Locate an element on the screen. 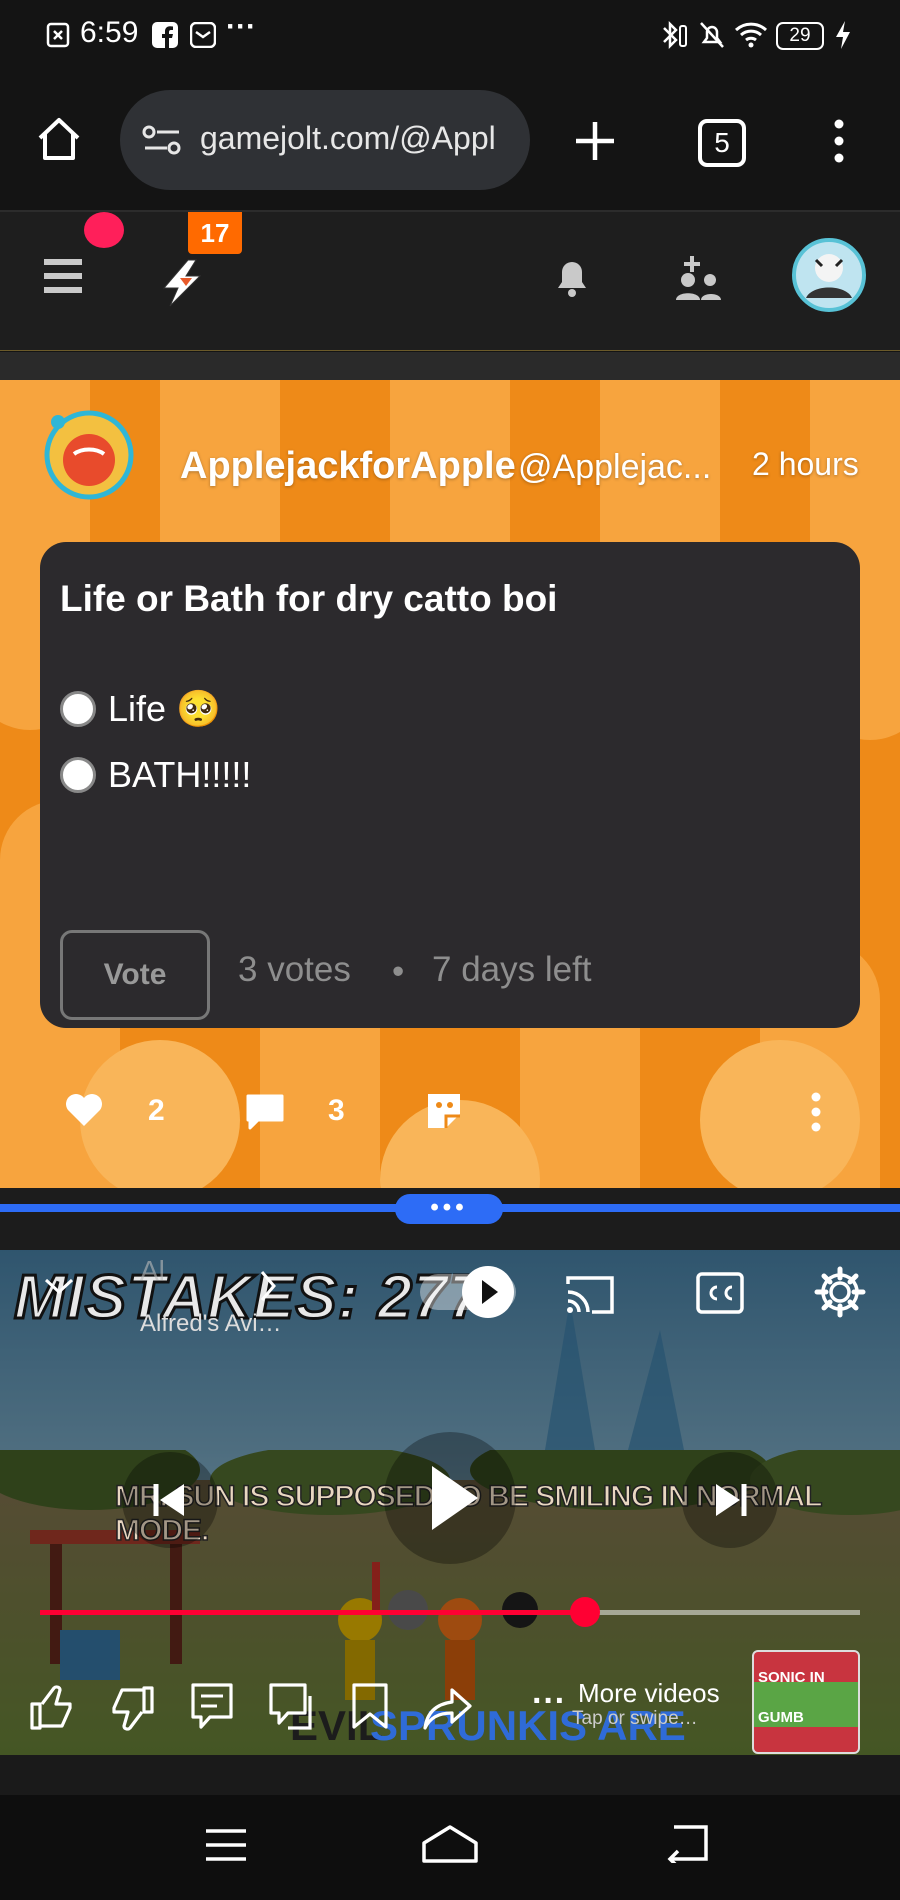 The image size is (900, 1900). poll-time-left: 7 days left is located at coordinates (512, 969).